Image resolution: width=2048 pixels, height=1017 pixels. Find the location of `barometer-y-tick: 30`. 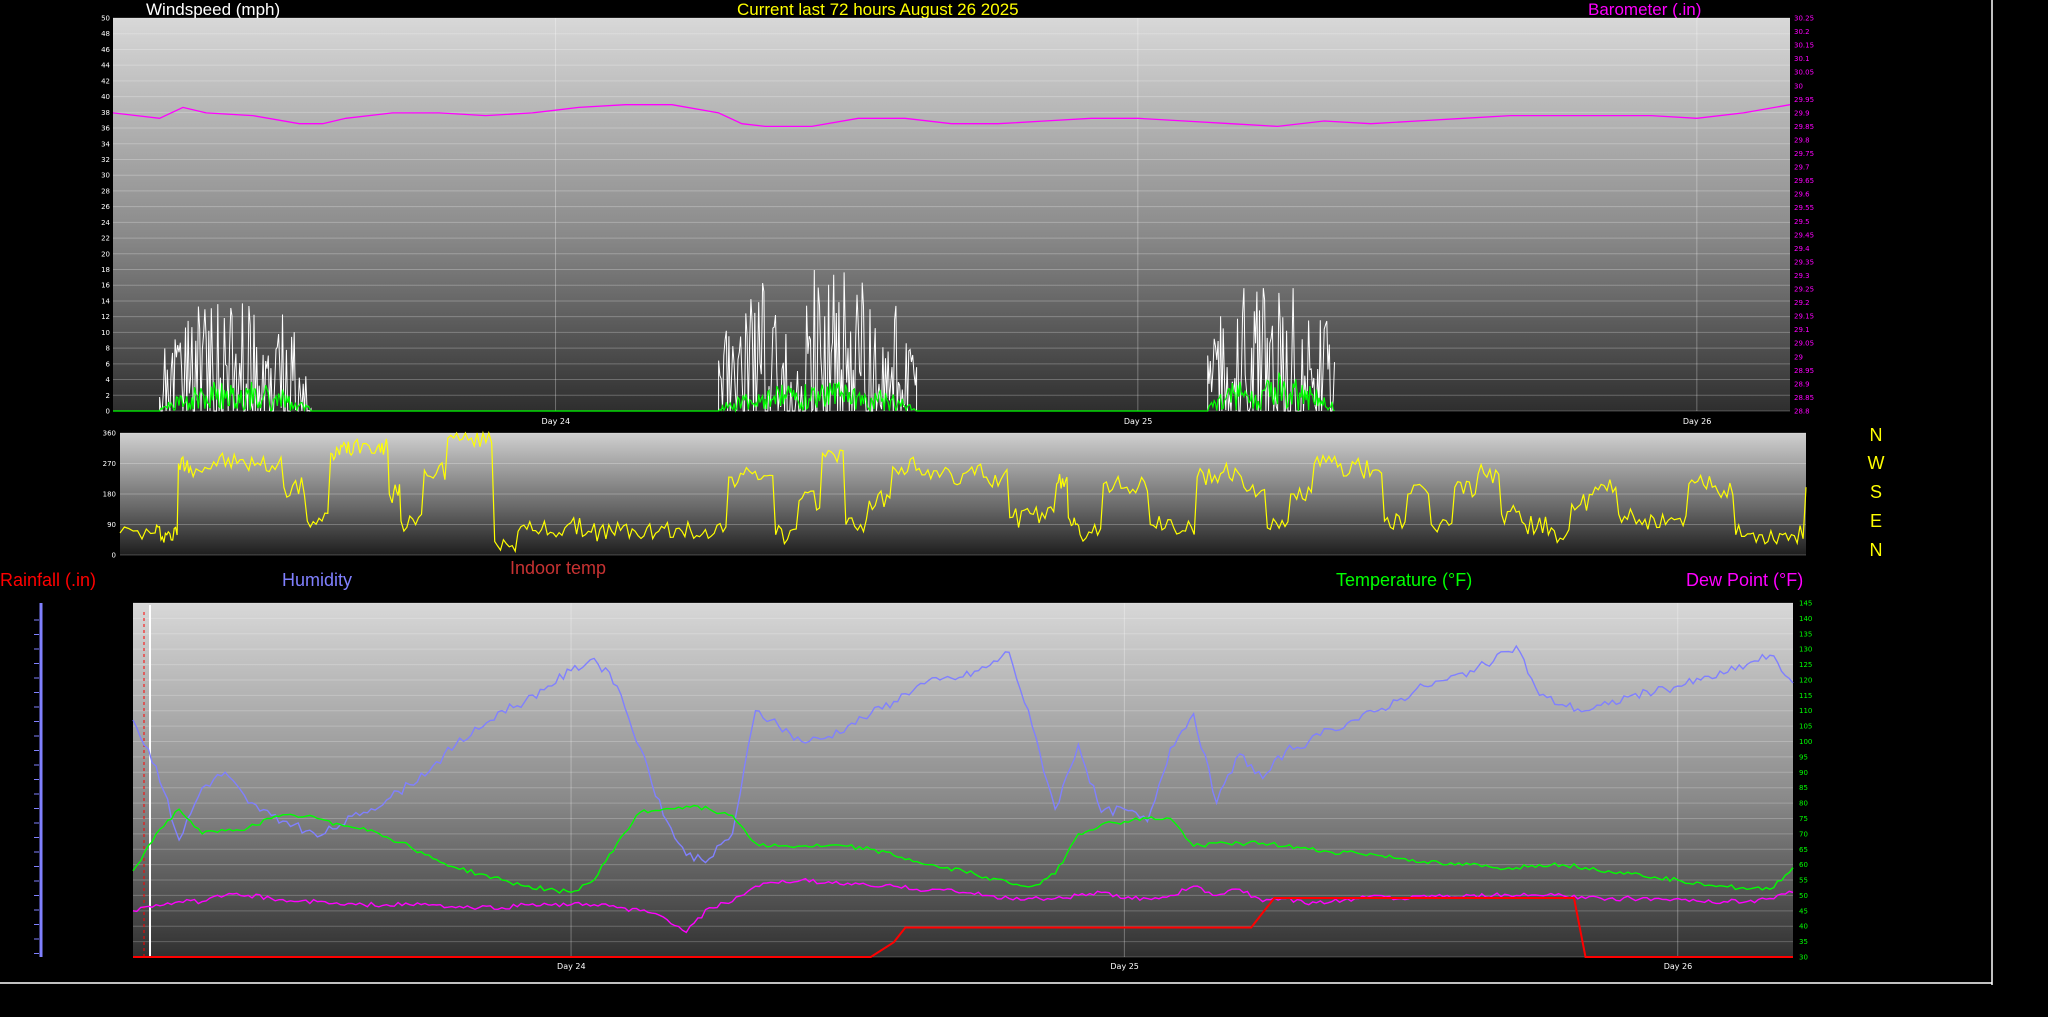

barometer-y-tick: 30 is located at coordinates (1798, 86).